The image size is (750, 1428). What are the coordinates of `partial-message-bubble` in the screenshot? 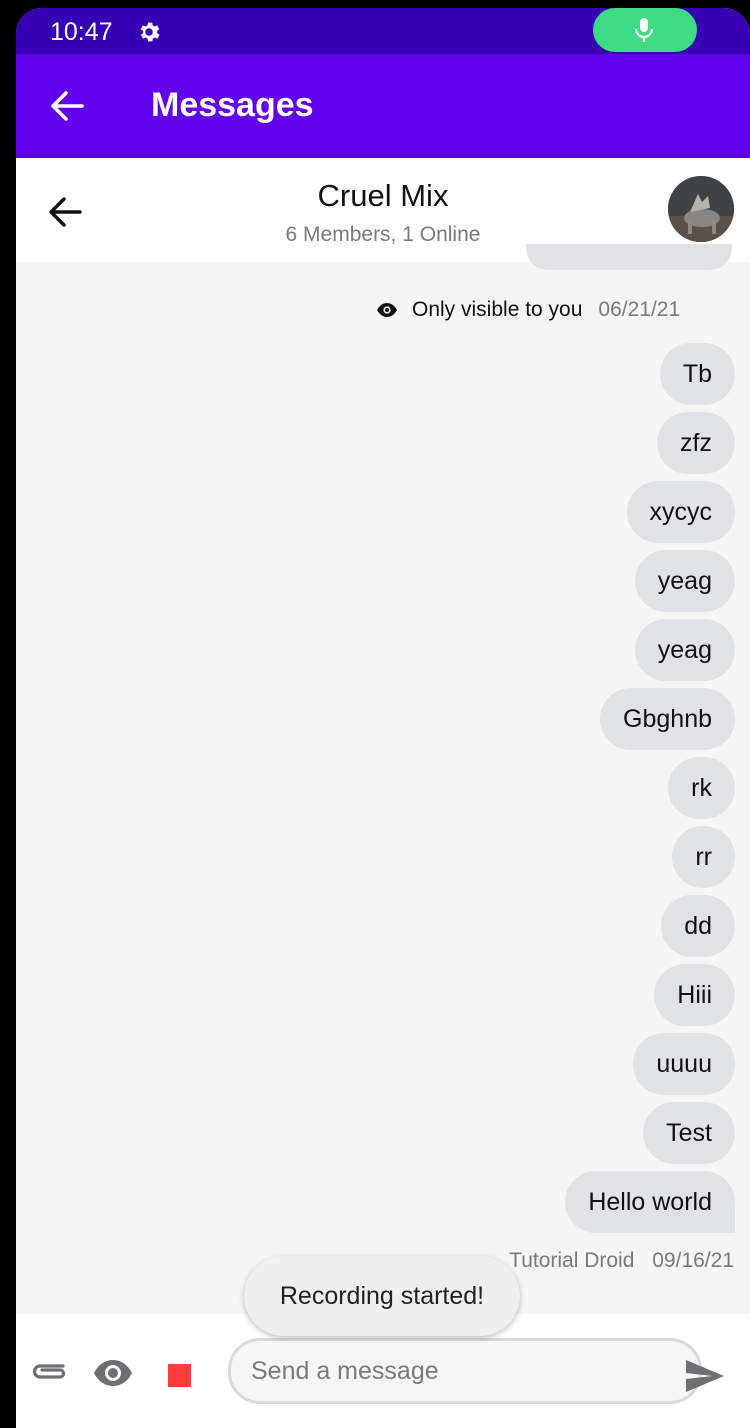 It's located at (629, 257).